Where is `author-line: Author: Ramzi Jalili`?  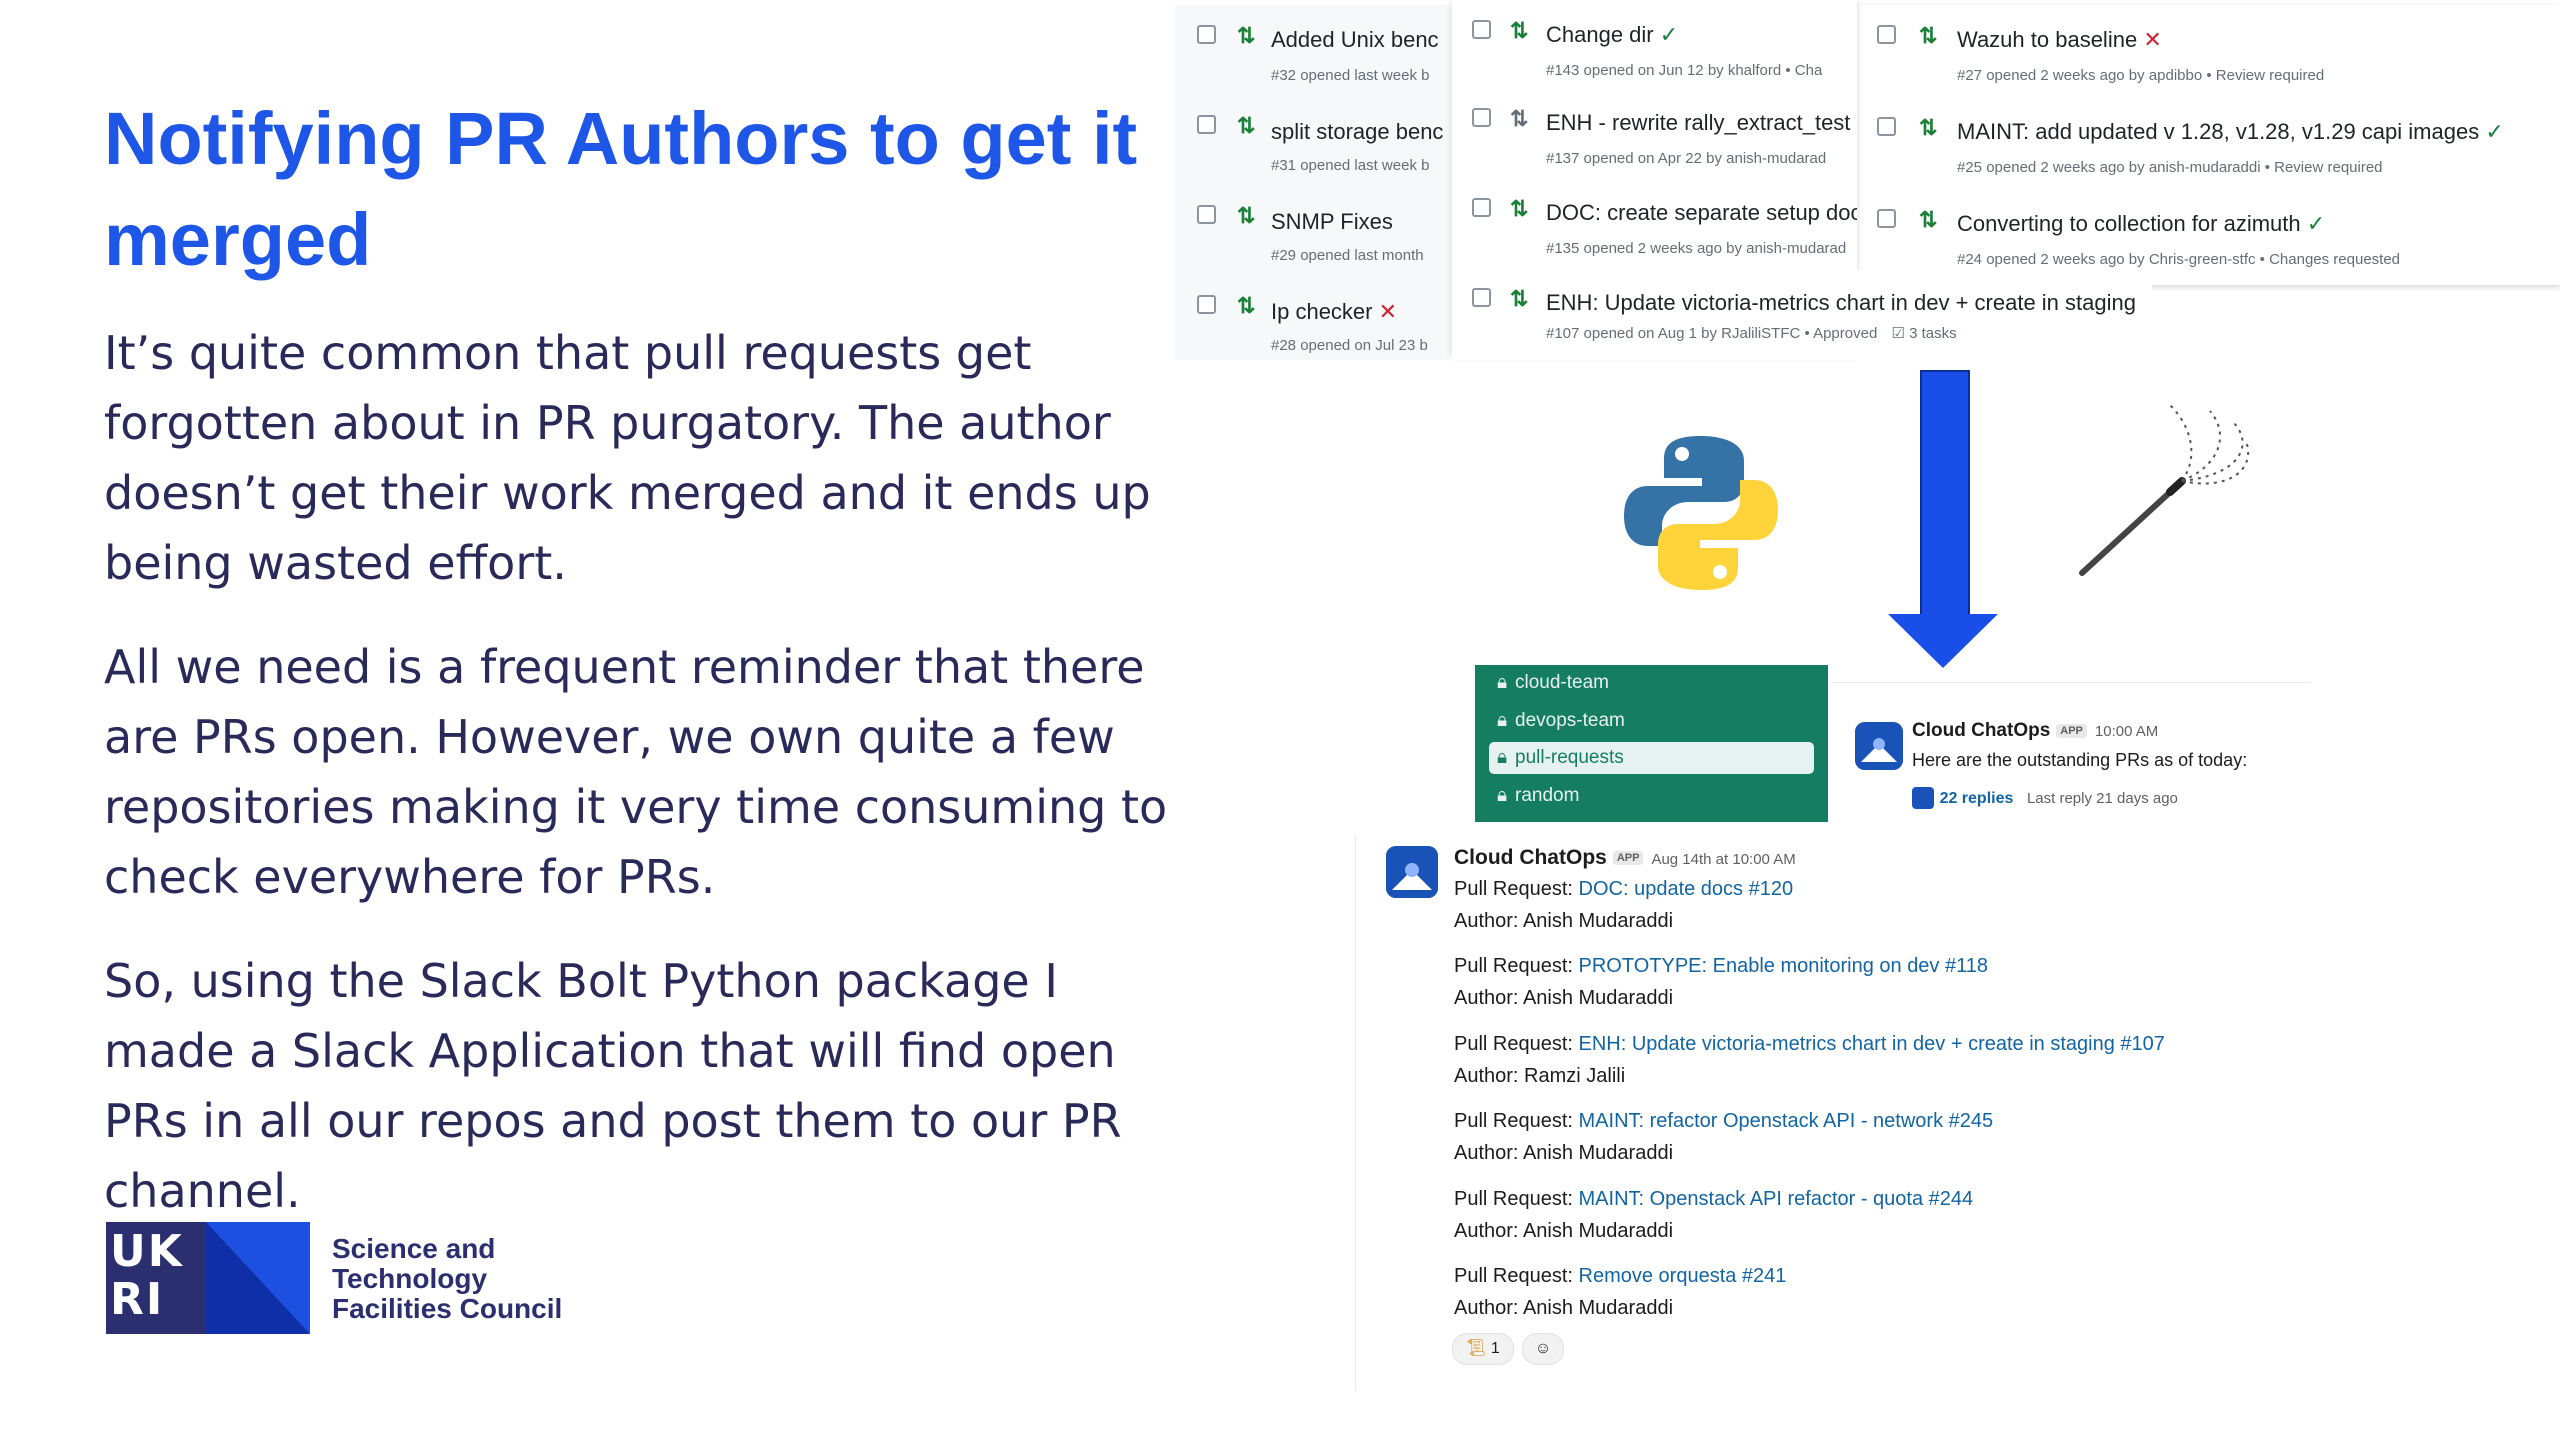 author-line: Author: Ramzi Jalili is located at coordinates (1540, 1076).